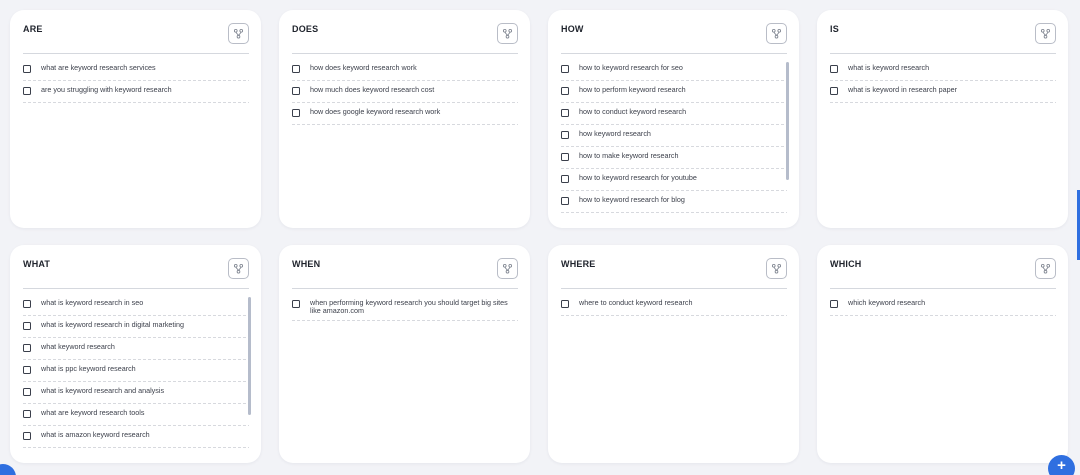 Image resolution: width=1080 pixels, height=475 pixels. I want to click on keyword-text: how to make keyword research, so click(629, 155).